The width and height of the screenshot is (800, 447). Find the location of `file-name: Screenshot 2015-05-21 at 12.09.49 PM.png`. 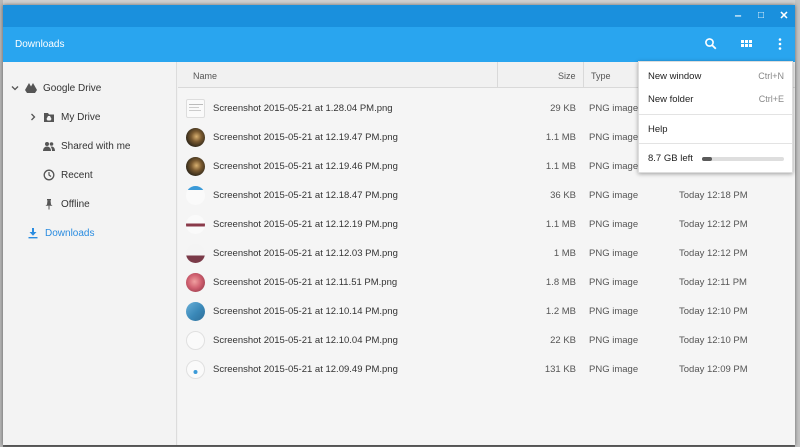

file-name: Screenshot 2015-05-21 at 12.09.49 PM.png is located at coordinates (305, 369).